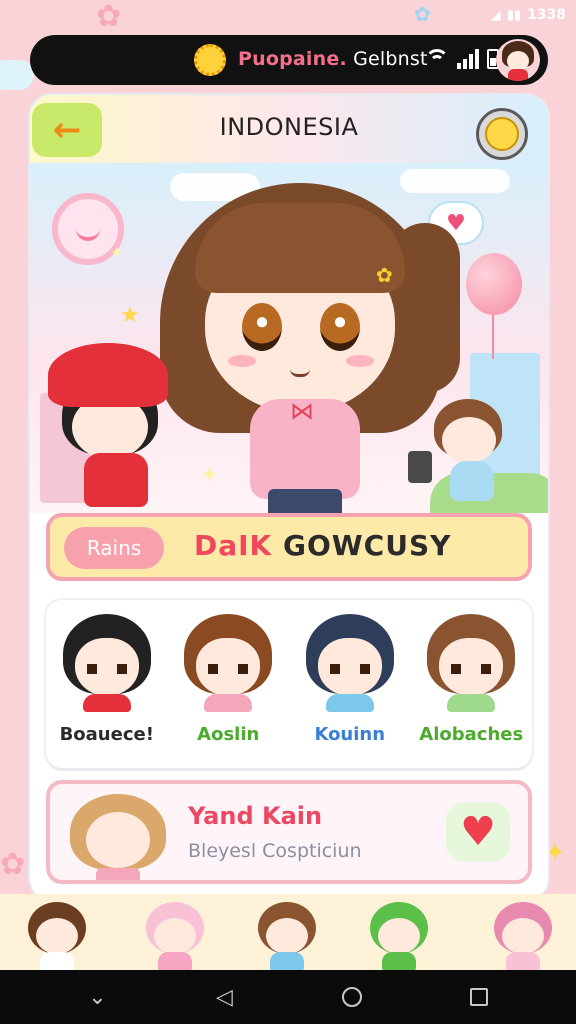 The width and height of the screenshot is (576, 1024). I want to click on system-nav-bar: ⌄ ◁, so click(288, 997).